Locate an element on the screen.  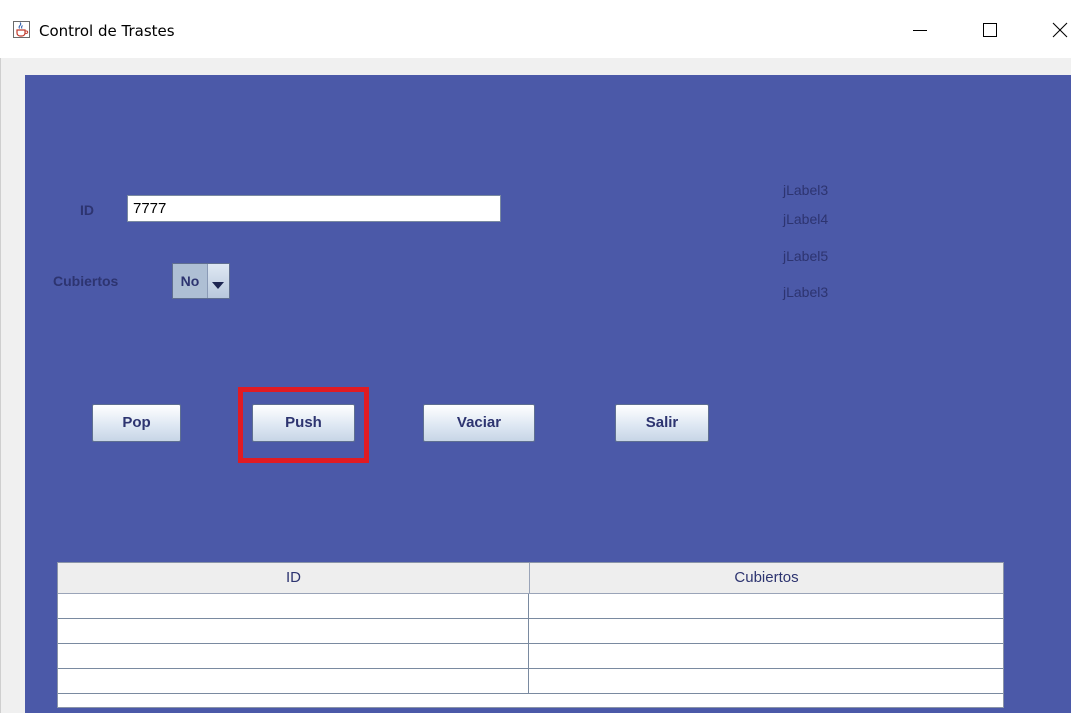
minimize-button is located at coordinates (921, 30).